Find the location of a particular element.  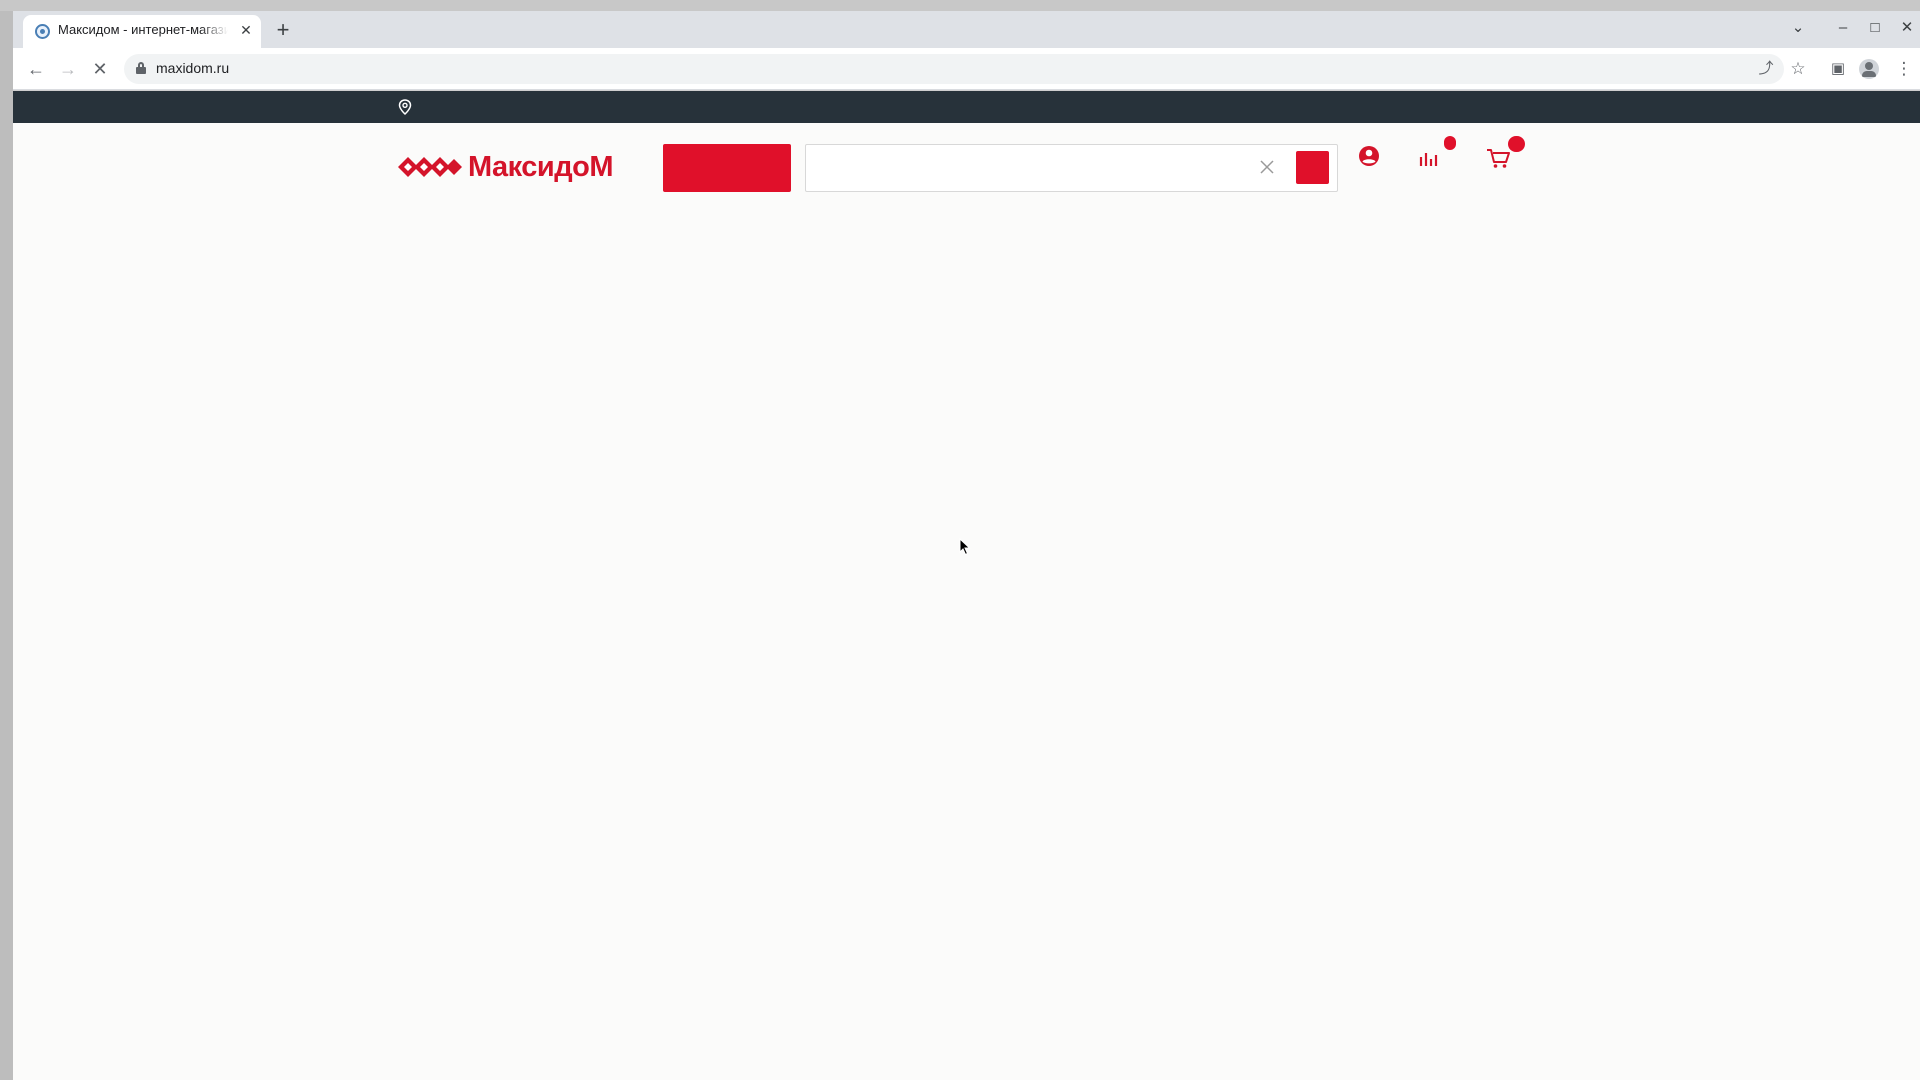

search-input is located at coordinates (1022, 168).